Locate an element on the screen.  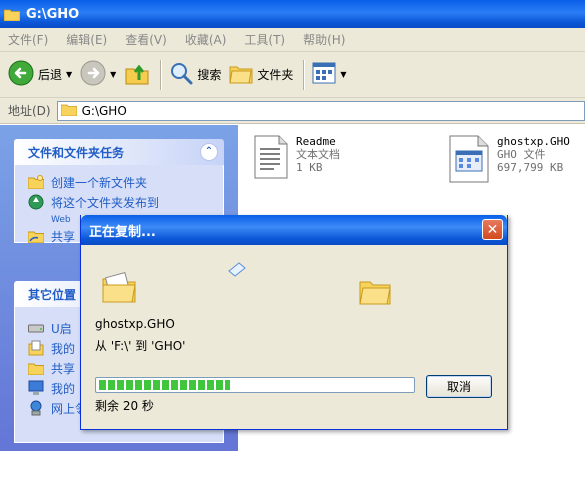
menu-bar: 文件(F) 编辑(E) 查看(V) 收藏(A) 工具(T) 帮助(H) is located at coordinates (292, 40).